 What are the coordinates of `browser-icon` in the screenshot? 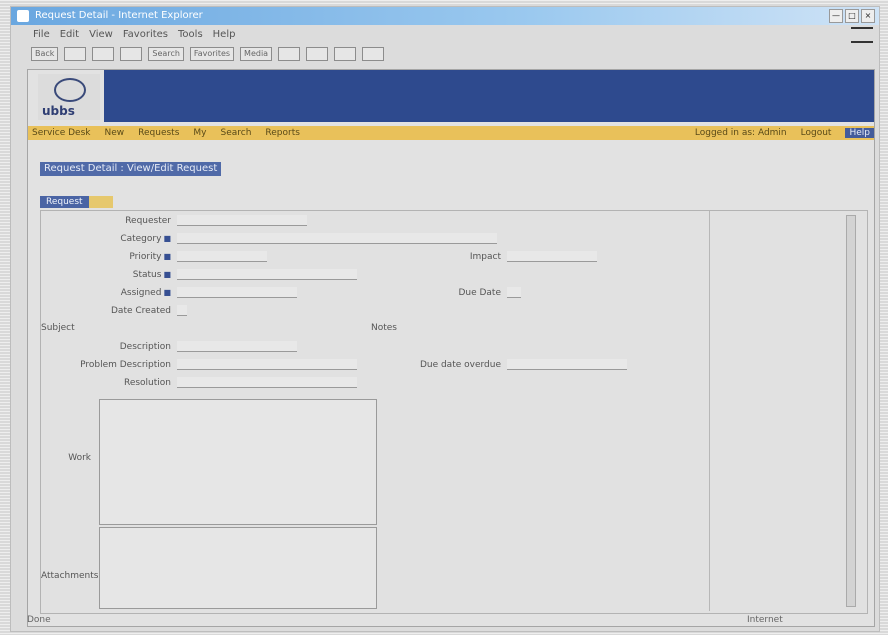 It's located at (23, 16).